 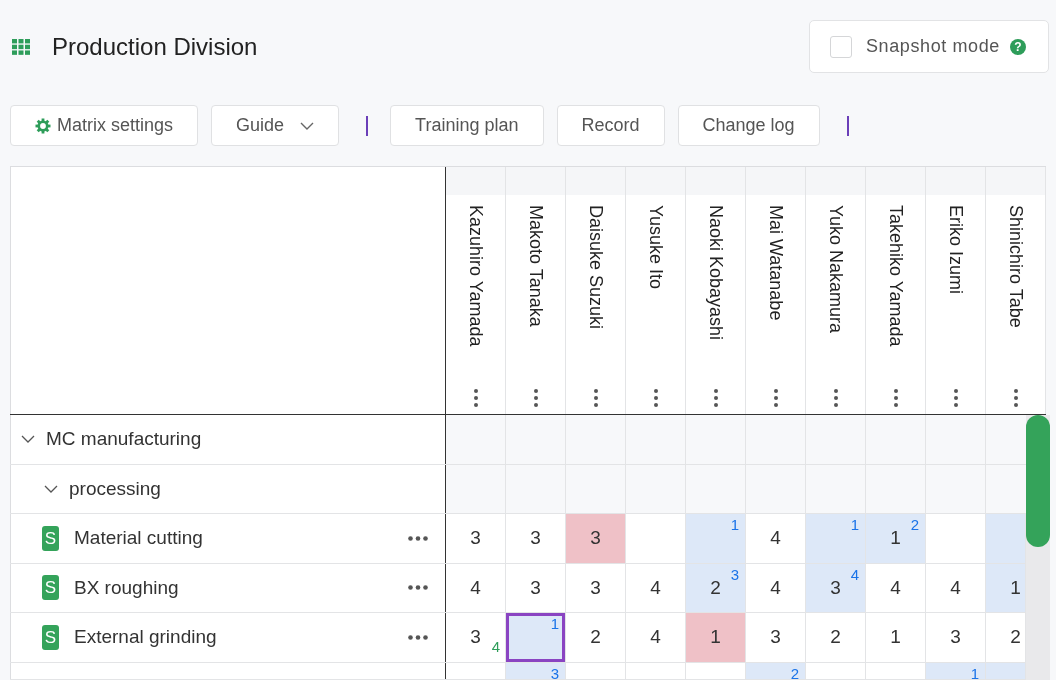 I want to click on member-name: Yuko Nakamura, so click(x=835, y=269).